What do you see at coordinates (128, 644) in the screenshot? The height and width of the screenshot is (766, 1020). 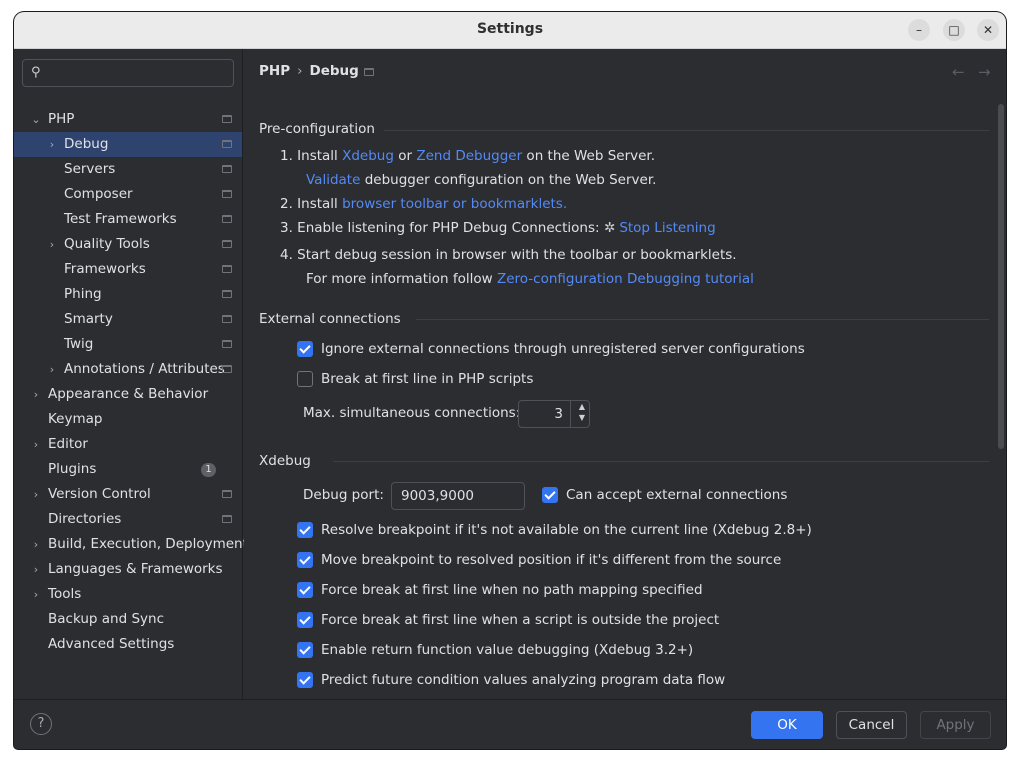 I see `sidebar-item: Advanced Settings` at bounding box center [128, 644].